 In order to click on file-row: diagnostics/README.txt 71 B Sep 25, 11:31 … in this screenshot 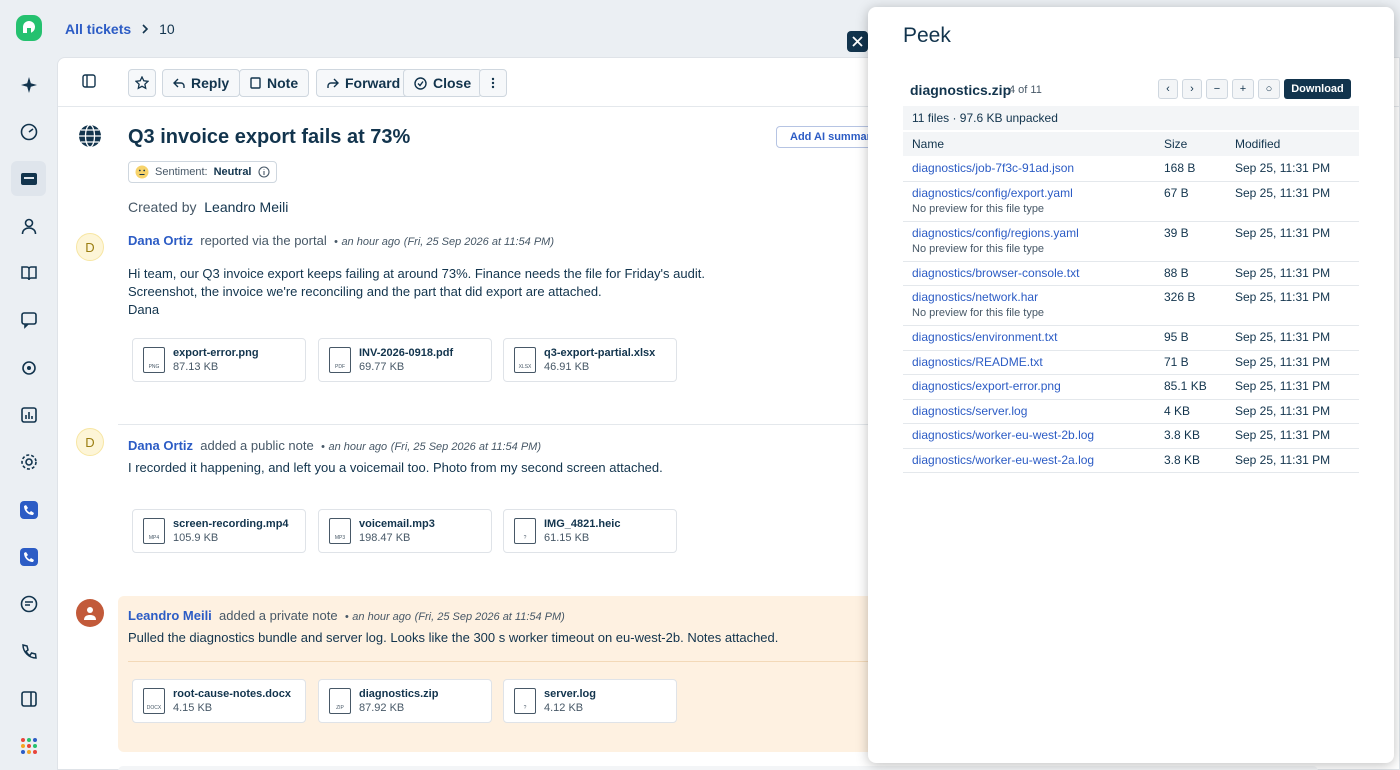, I will do `click(1131, 363)`.